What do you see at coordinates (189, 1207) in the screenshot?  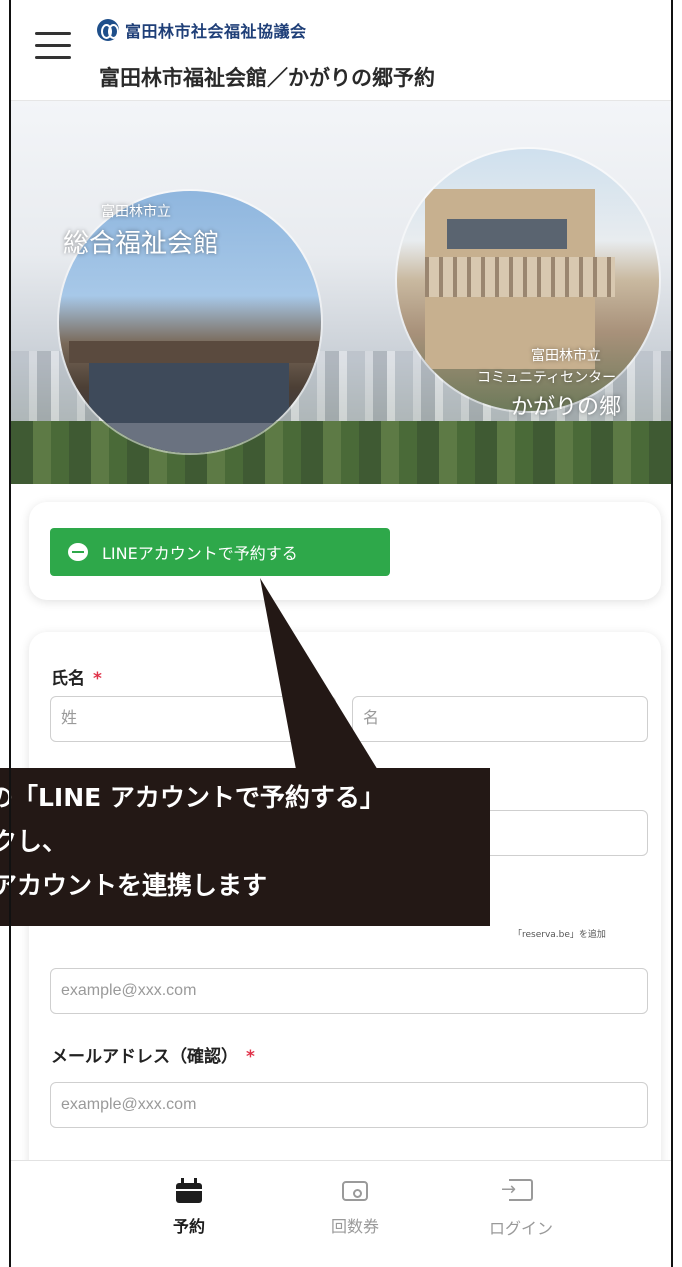 I see `nav-item-reserve: 予約` at bounding box center [189, 1207].